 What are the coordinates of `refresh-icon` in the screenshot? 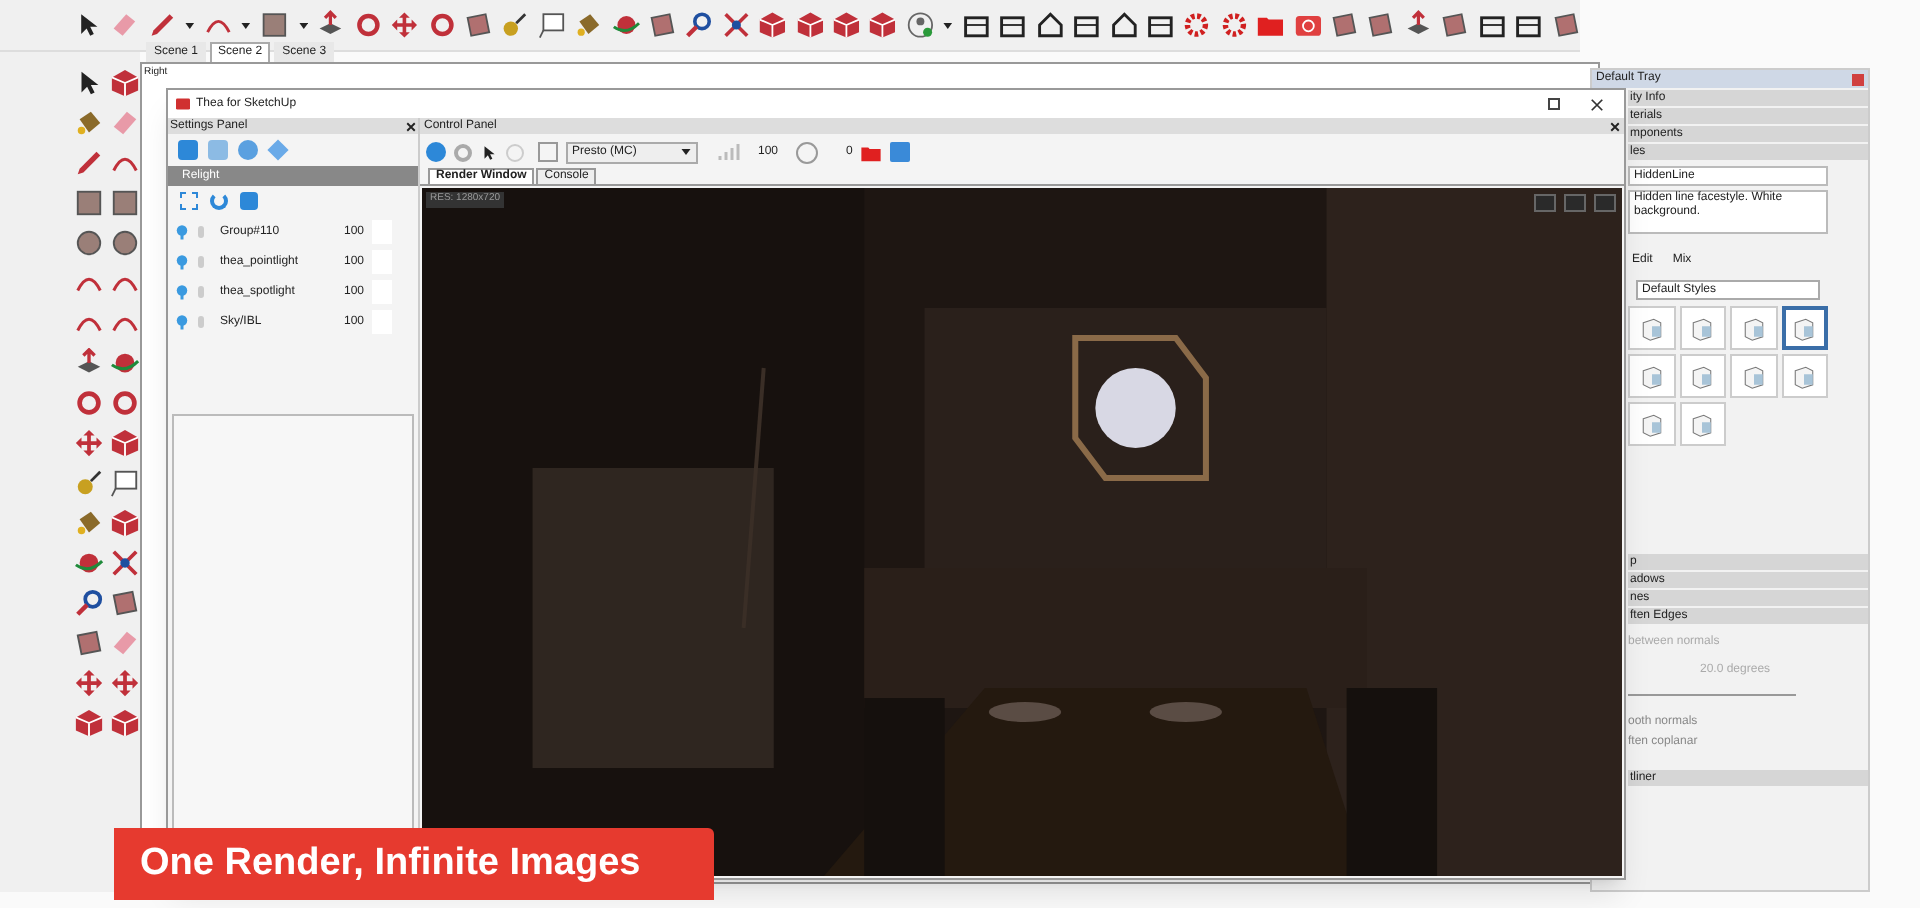 It's located at (219, 201).